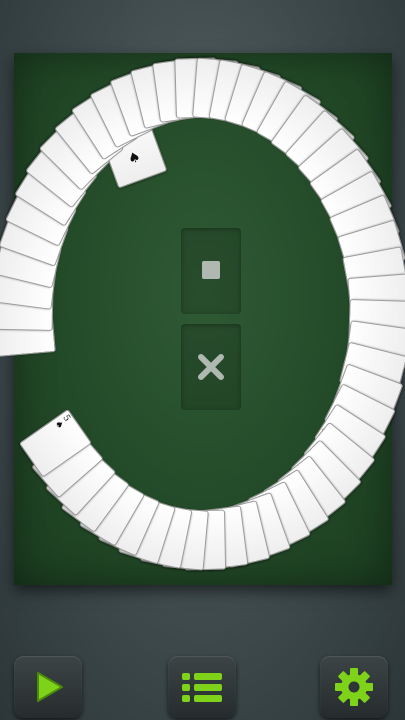 The image size is (405, 720). I want to click on play-button, so click(48, 687).